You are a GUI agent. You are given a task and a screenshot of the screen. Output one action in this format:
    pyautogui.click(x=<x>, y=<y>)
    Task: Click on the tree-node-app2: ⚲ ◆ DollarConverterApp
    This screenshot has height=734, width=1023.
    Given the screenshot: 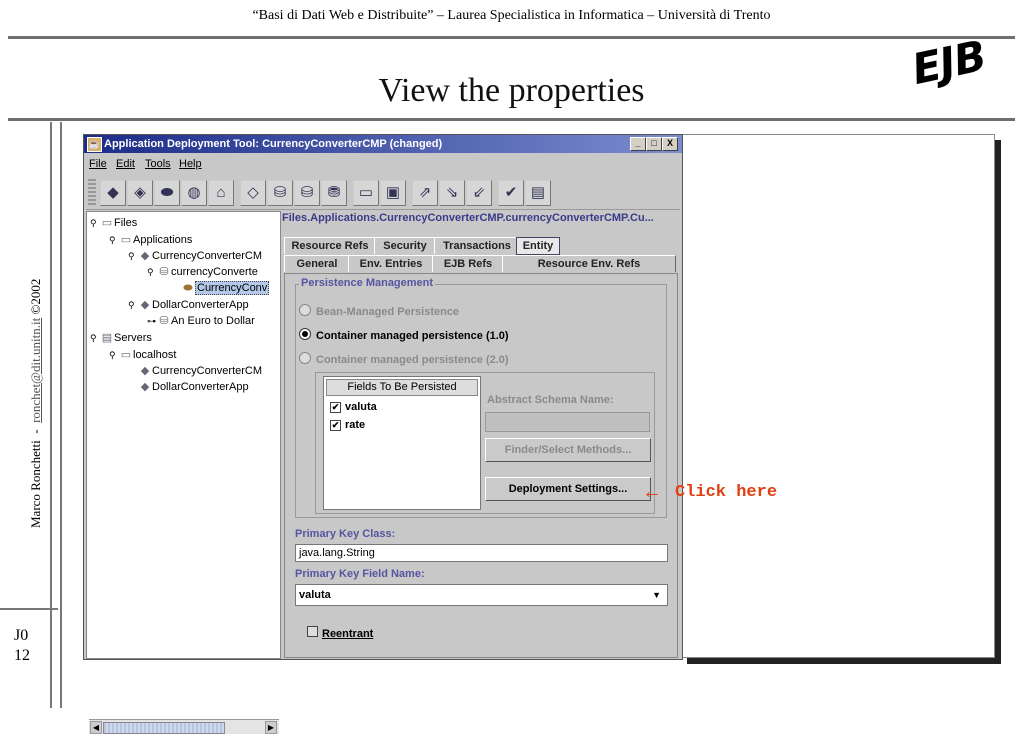 What is the action you would take?
    pyautogui.click(x=188, y=305)
    